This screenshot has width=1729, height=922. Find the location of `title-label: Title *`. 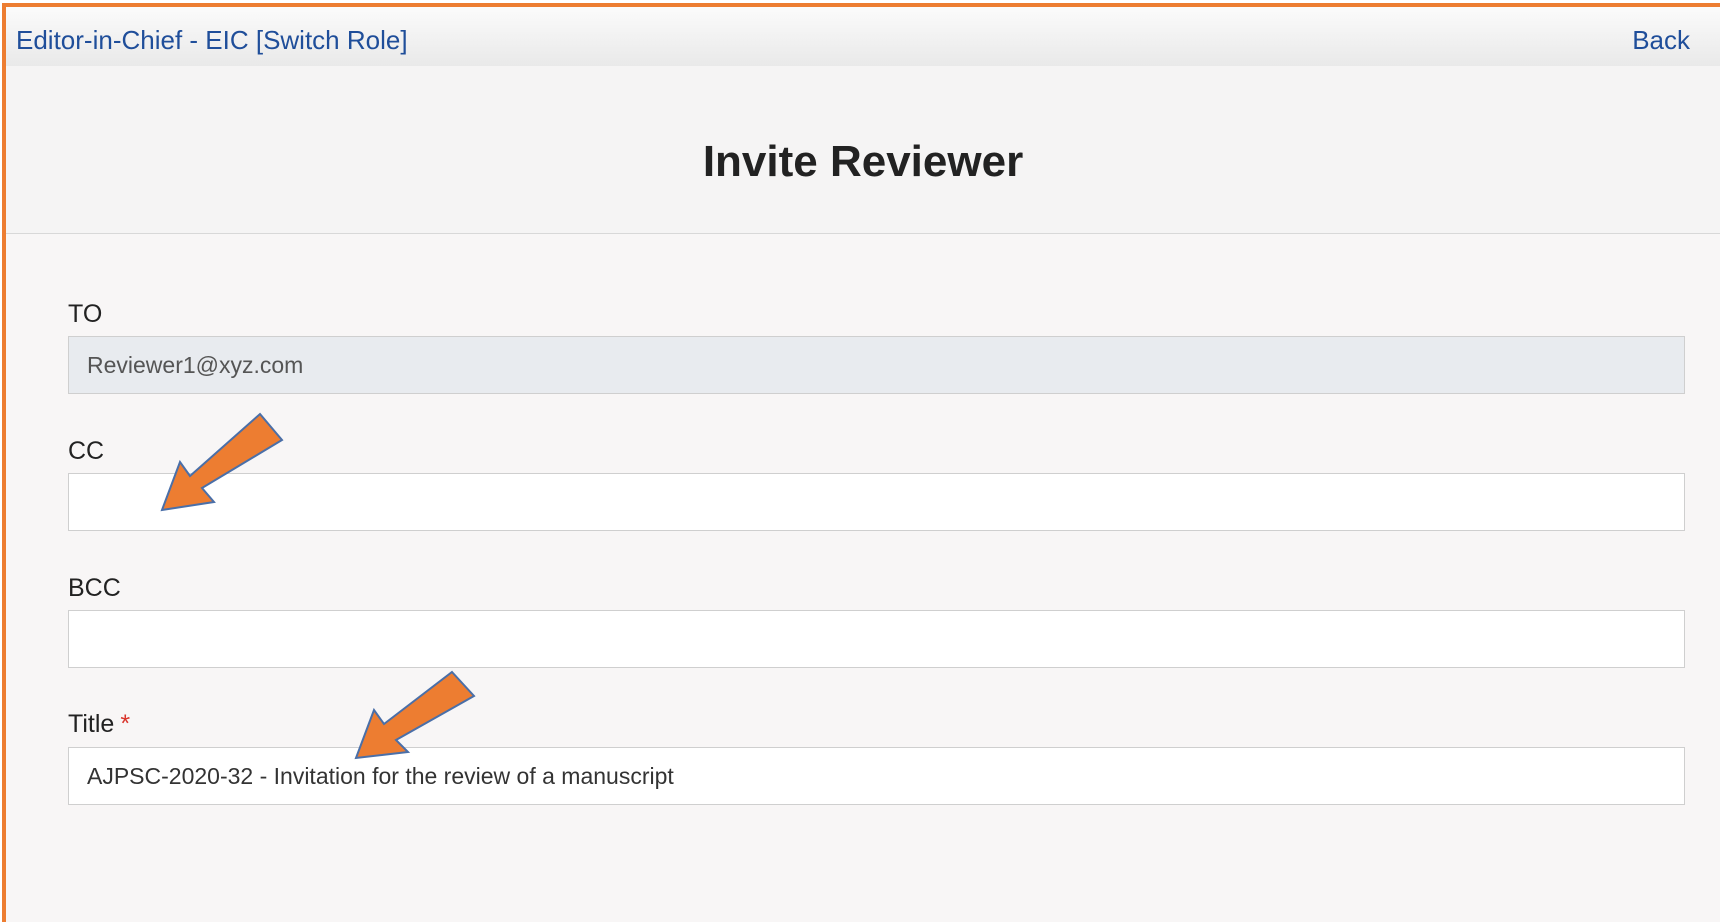

title-label: Title * is located at coordinates (99, 724).